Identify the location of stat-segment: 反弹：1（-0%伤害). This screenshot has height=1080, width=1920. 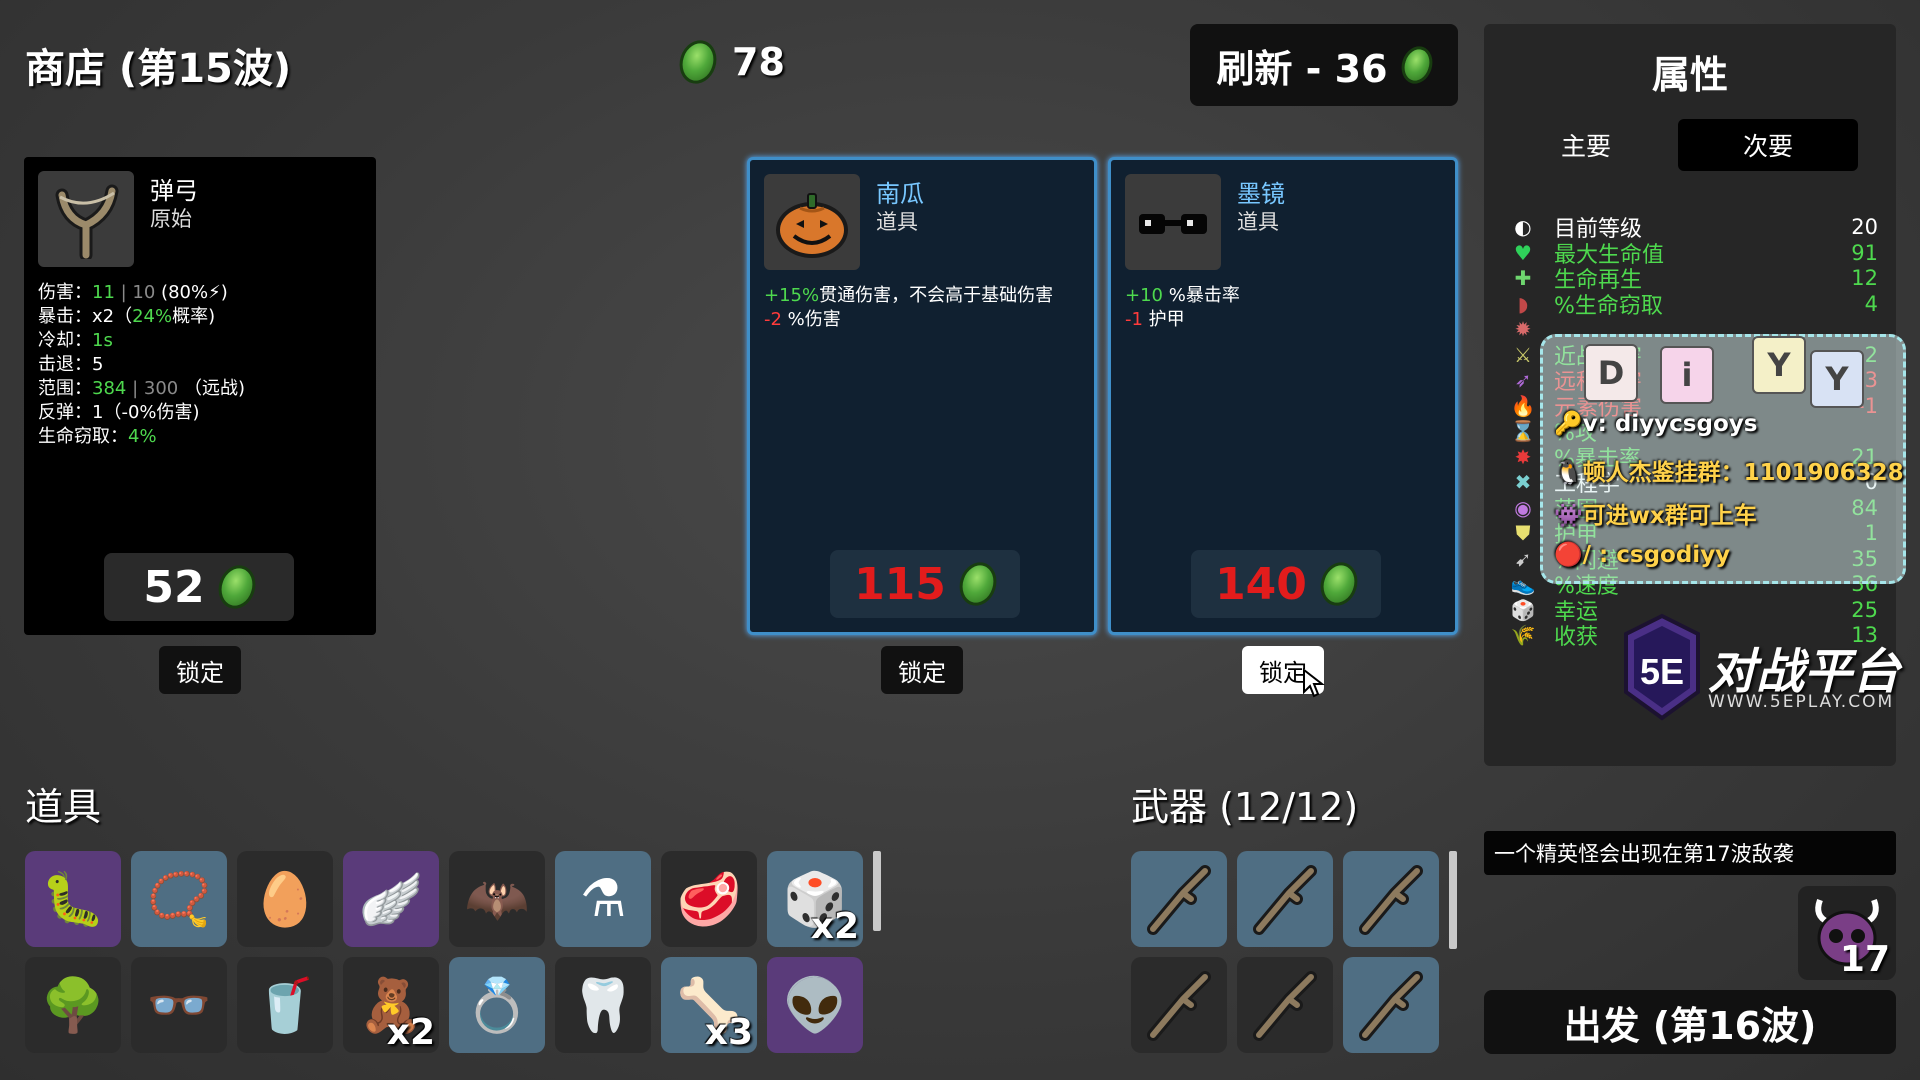
(119, 412).